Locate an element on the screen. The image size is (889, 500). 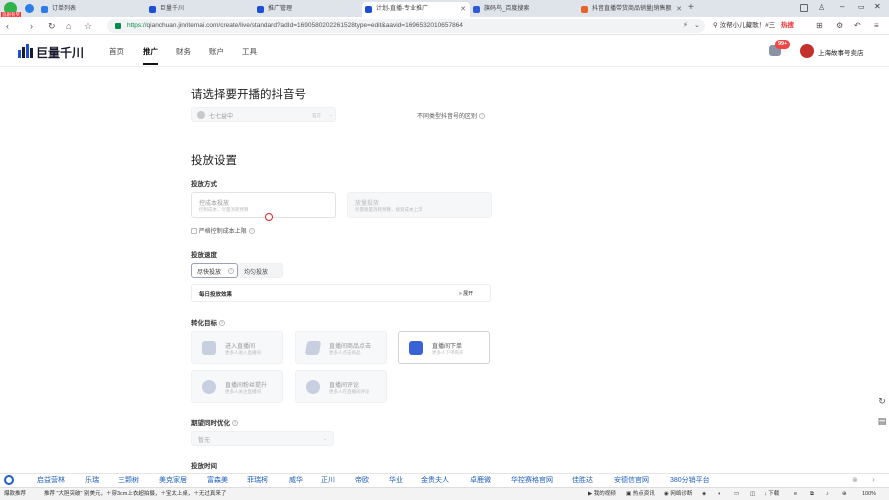
bookmark-item: 三颗树 is located at coordinates (128, 481).